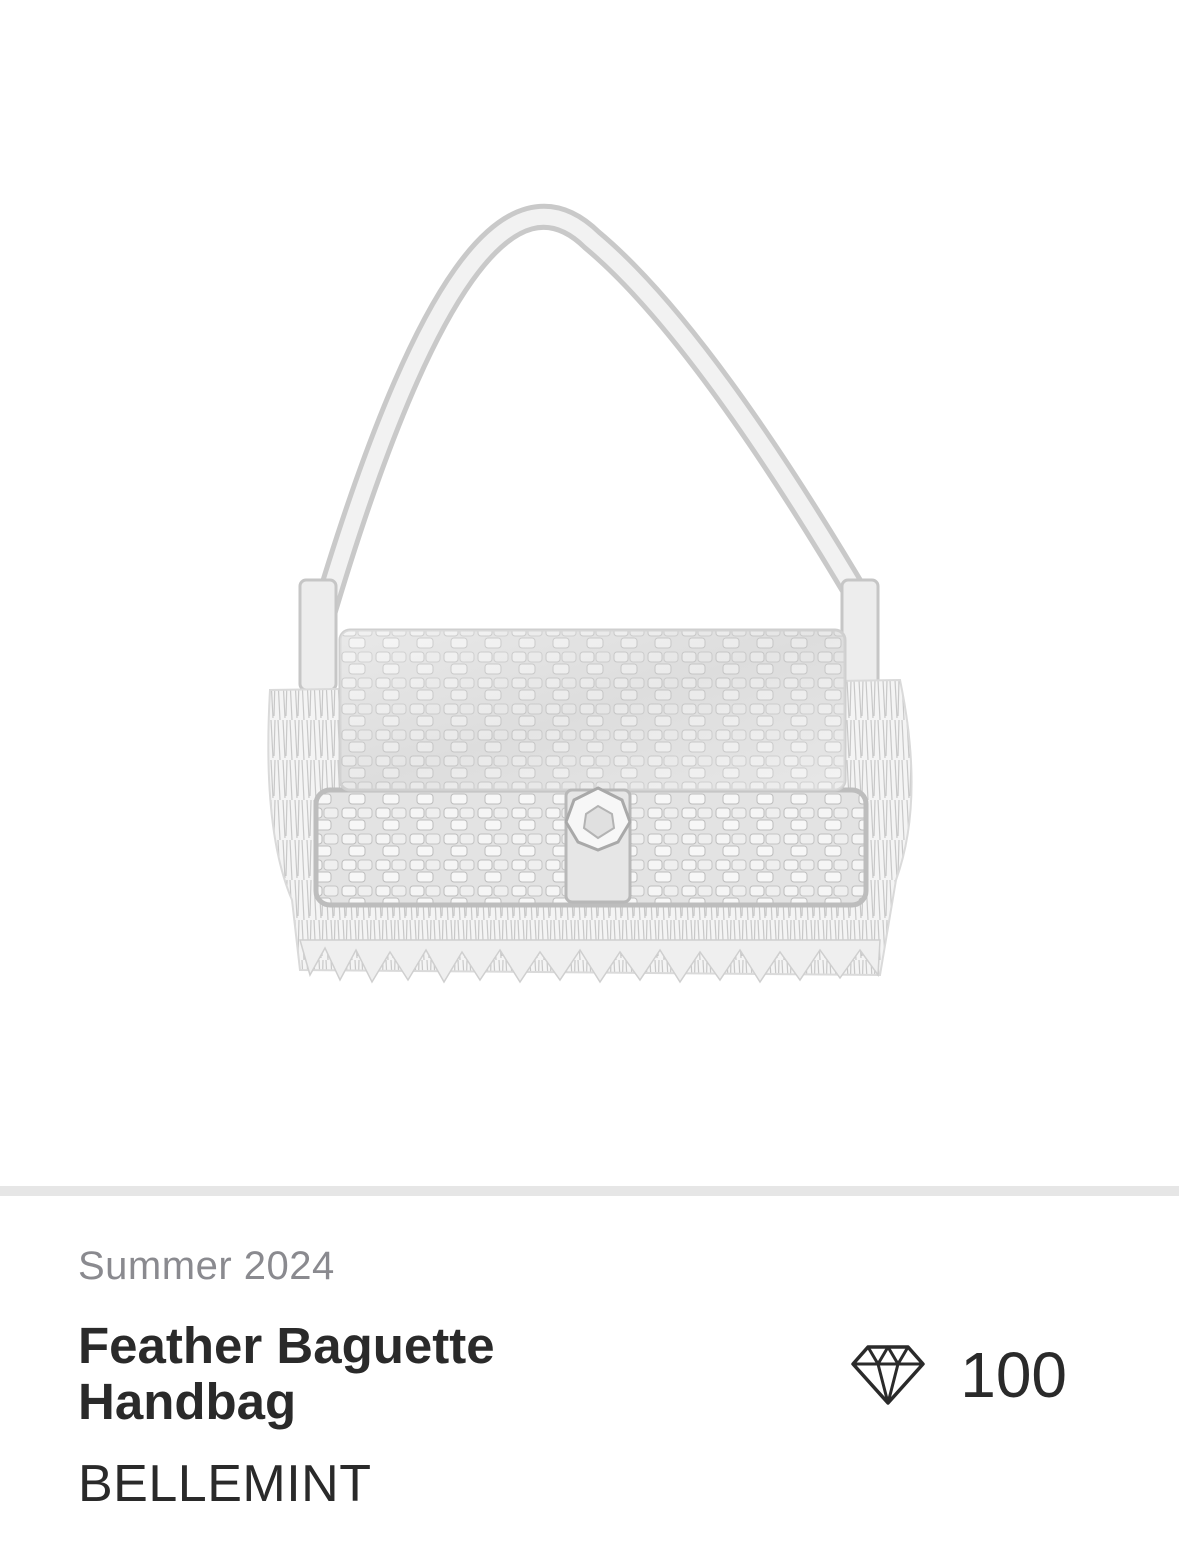 The width and height of the screenshot is (1179, 1546). I want to click on diamond-icon, so click(888, 1375).